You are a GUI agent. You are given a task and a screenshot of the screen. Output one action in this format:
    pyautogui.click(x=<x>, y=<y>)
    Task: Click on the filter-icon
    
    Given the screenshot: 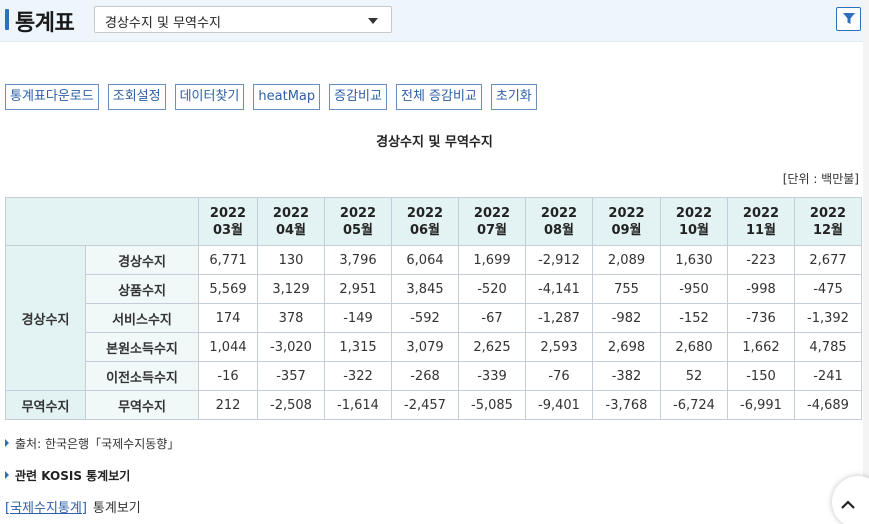 What is the action you would take?
    pyautogui.click(x=849, y=18)
    